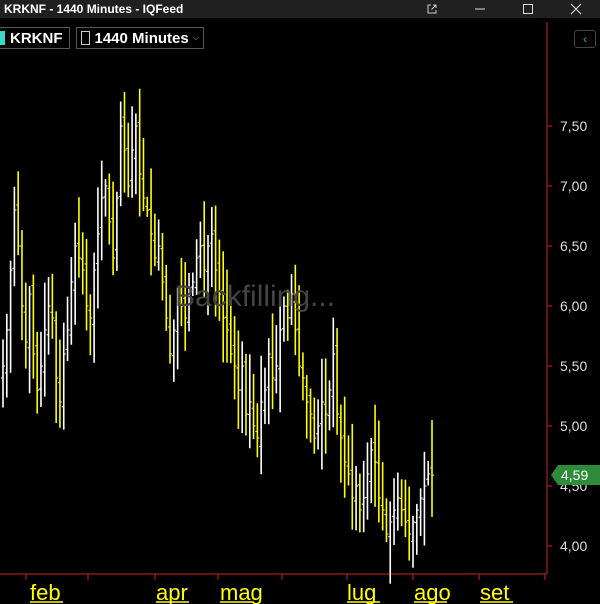 This screenshot has height=604, width=600. What do you see at coordinates (361, 592) in the screenshot?
I see `time-axis-label: lug` at bounding box center [361, 592].